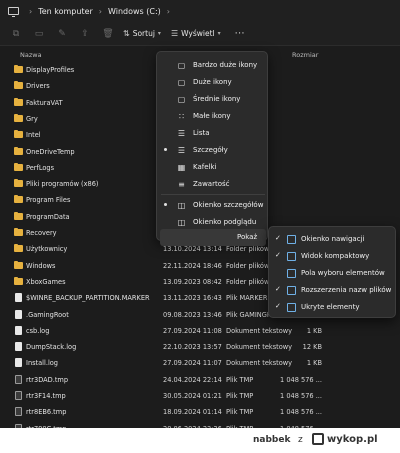 This screenshot has height=453, width=400. What do you see at coordinates (213, 194) in the screenshot?
I see `menu-separator` at bounding box center [213, 194].